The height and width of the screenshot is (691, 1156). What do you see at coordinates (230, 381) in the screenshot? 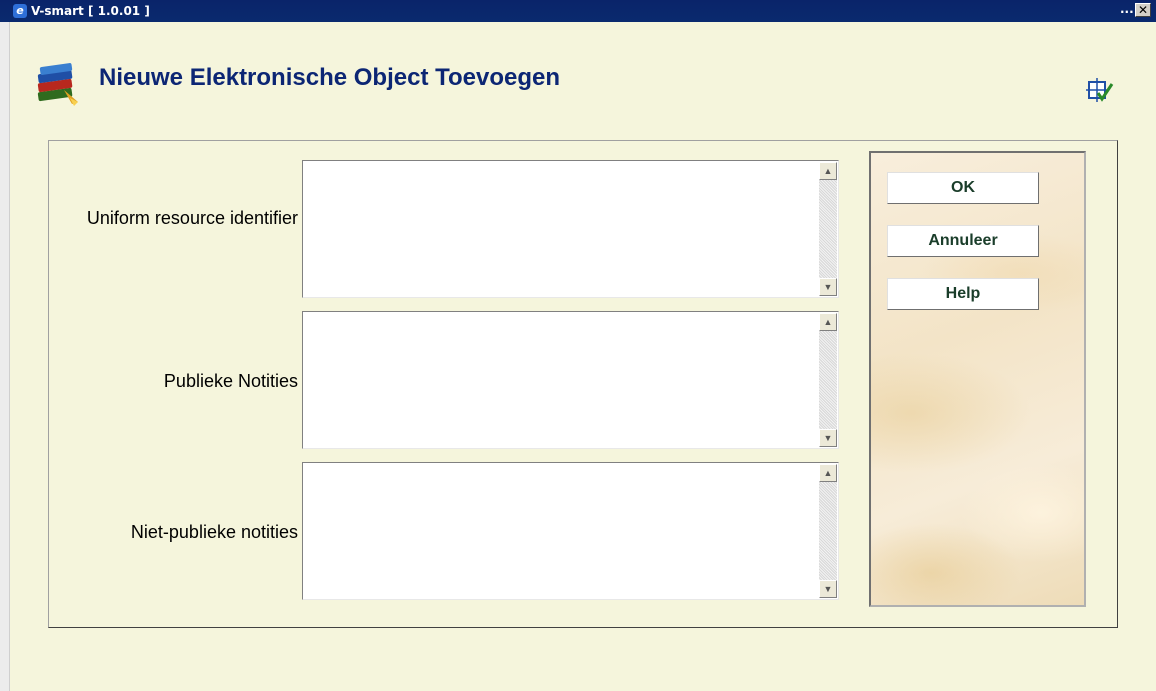
I see `public-notes-label: Publieke Notities` at bounding box center [230, 381].